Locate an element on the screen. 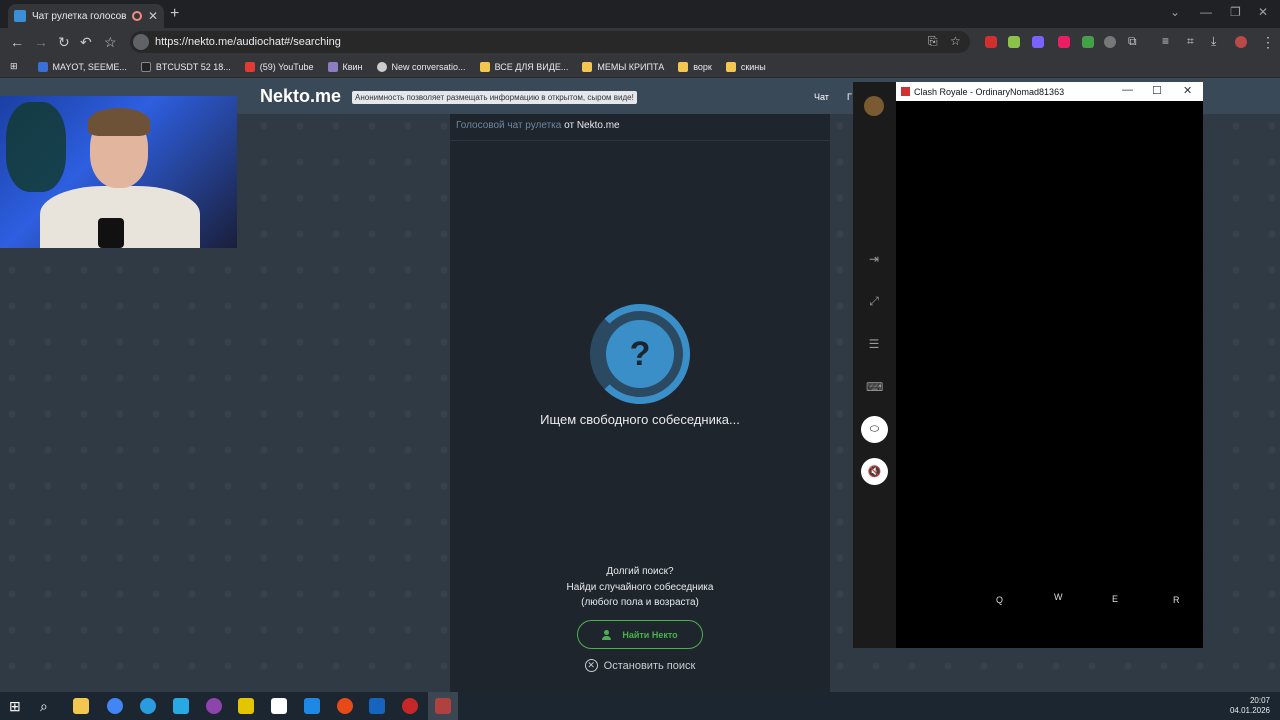  windows-taskbar: ⊞ ⌕ 20:07 04.01.2026 is located at coordinates (640, 706).